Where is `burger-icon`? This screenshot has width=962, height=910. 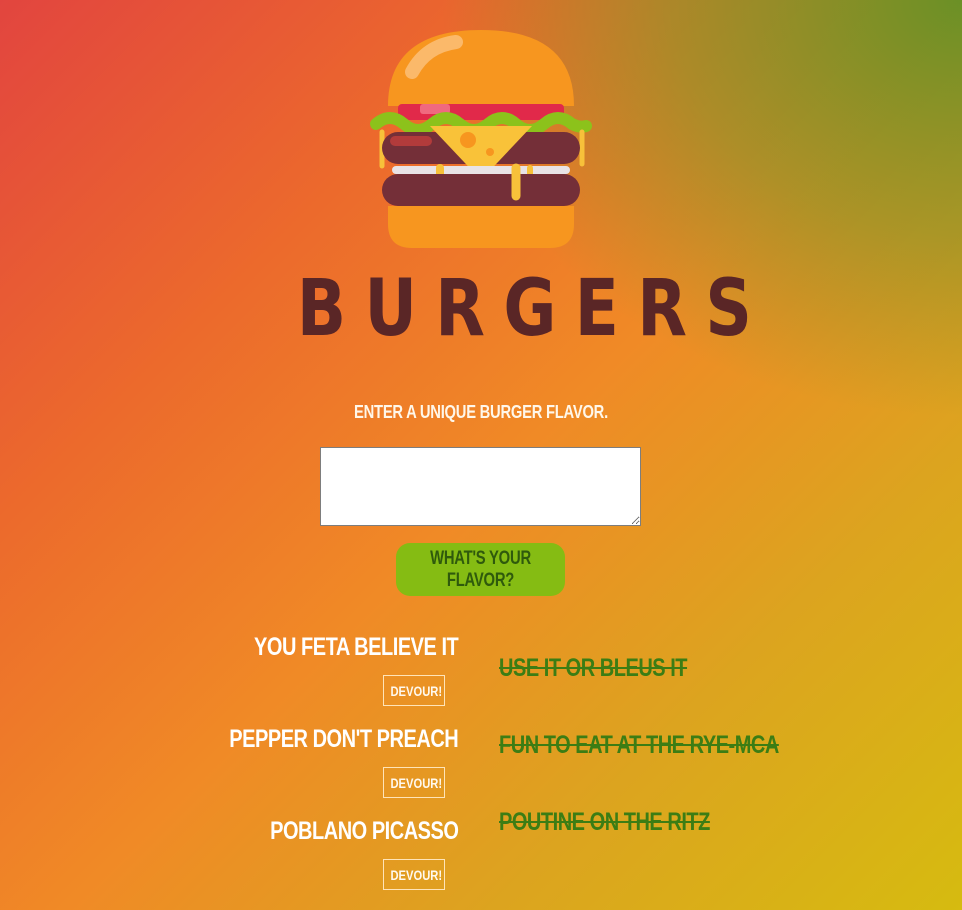 burger-icon is located at coordinates (481, 139).